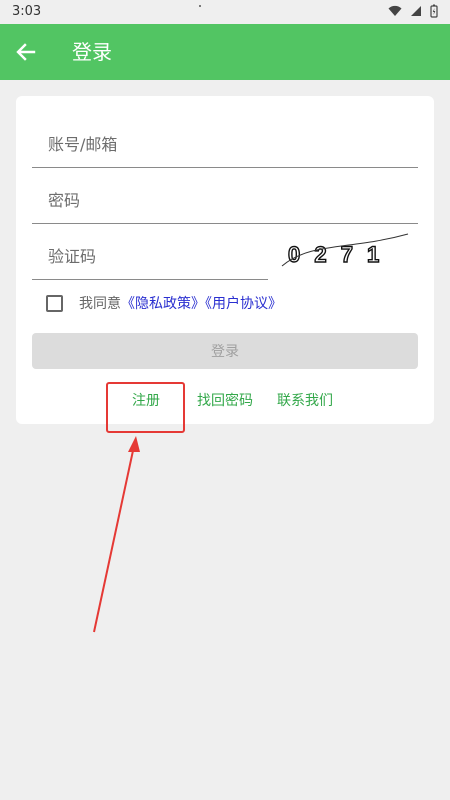 Image resolution: width=450 pixels, height=800 pixels. I want to click on status-icons, so click(413, 11).